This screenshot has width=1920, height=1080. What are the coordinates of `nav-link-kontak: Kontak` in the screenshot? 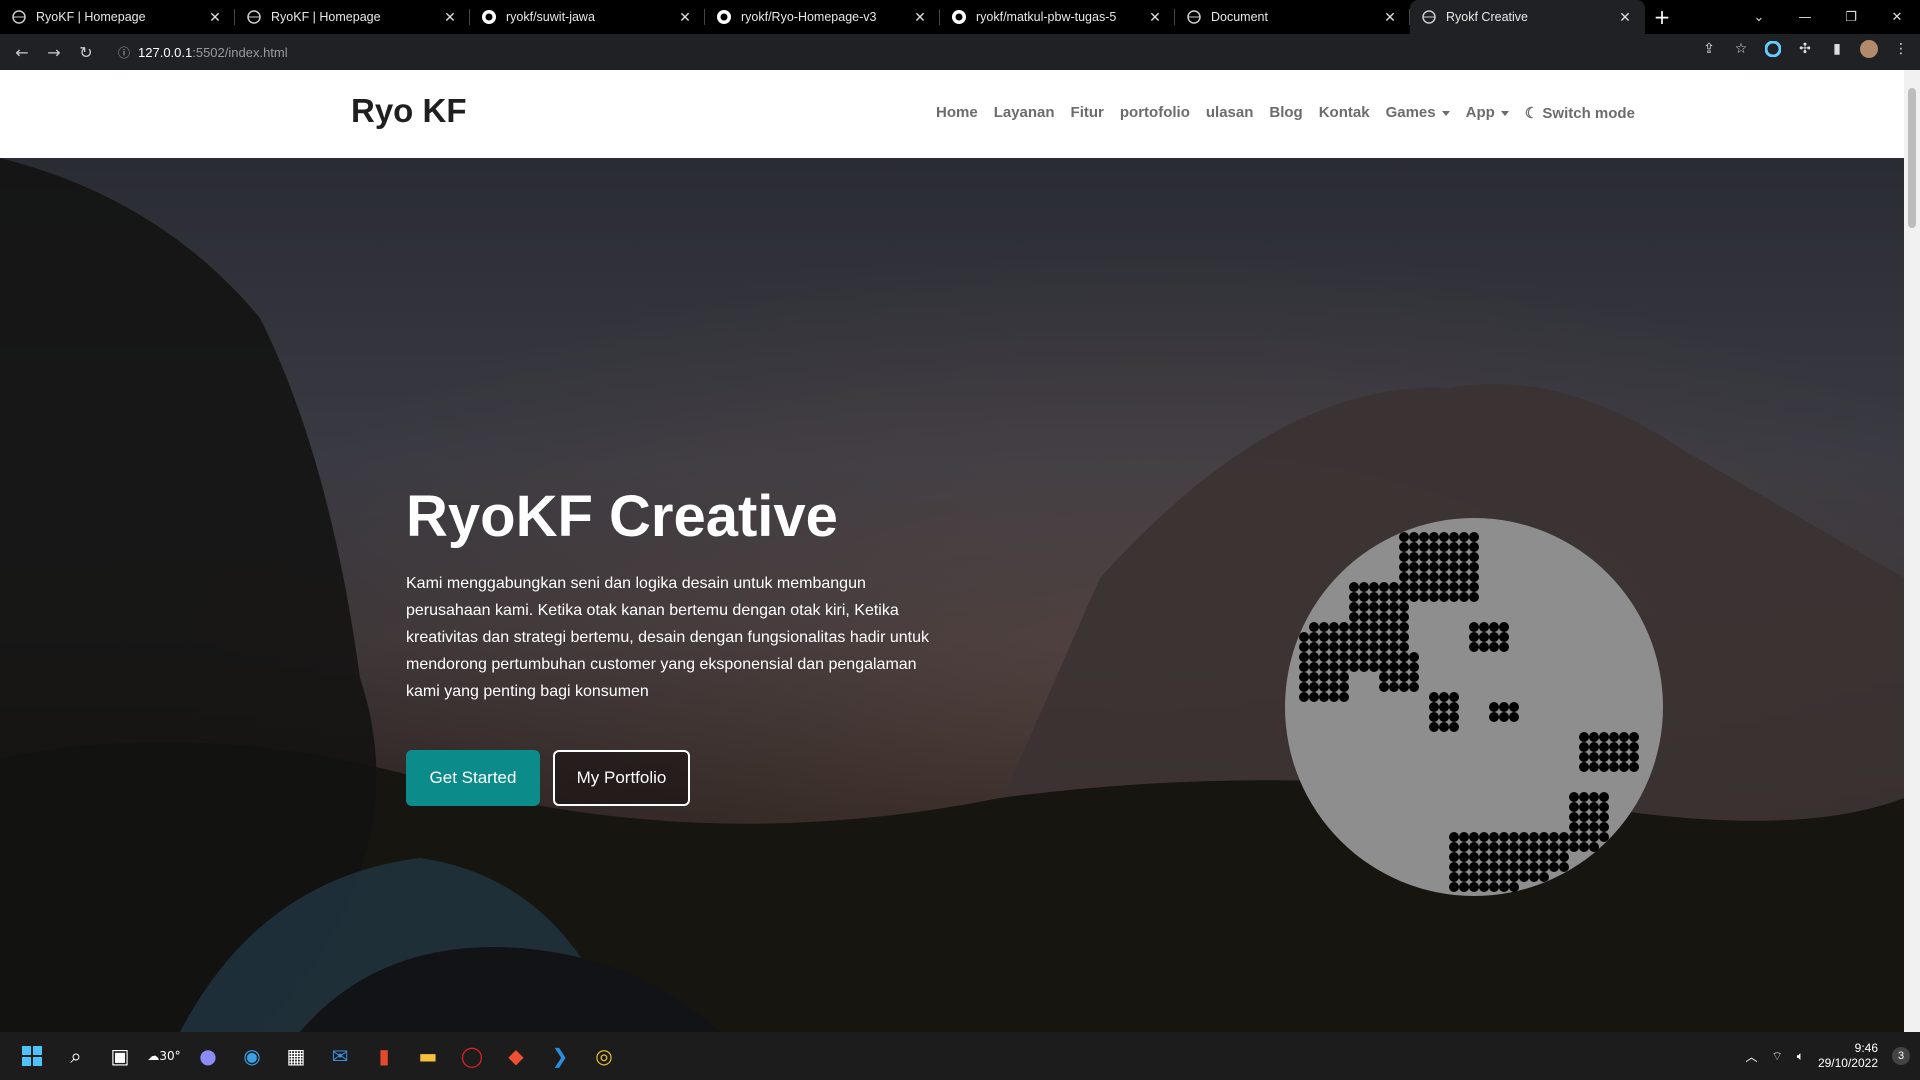 It's located at (1344, 113).